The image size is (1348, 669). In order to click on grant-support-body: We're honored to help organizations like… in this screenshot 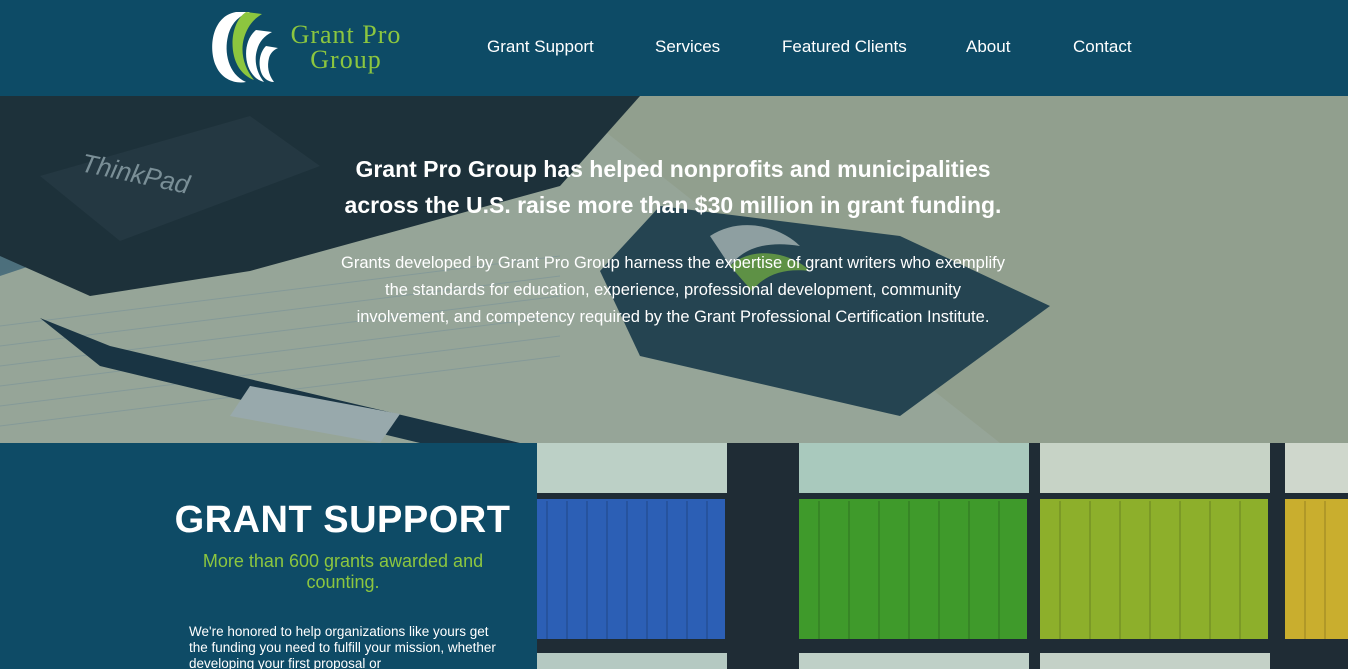, I will do `click(342, 646)`.